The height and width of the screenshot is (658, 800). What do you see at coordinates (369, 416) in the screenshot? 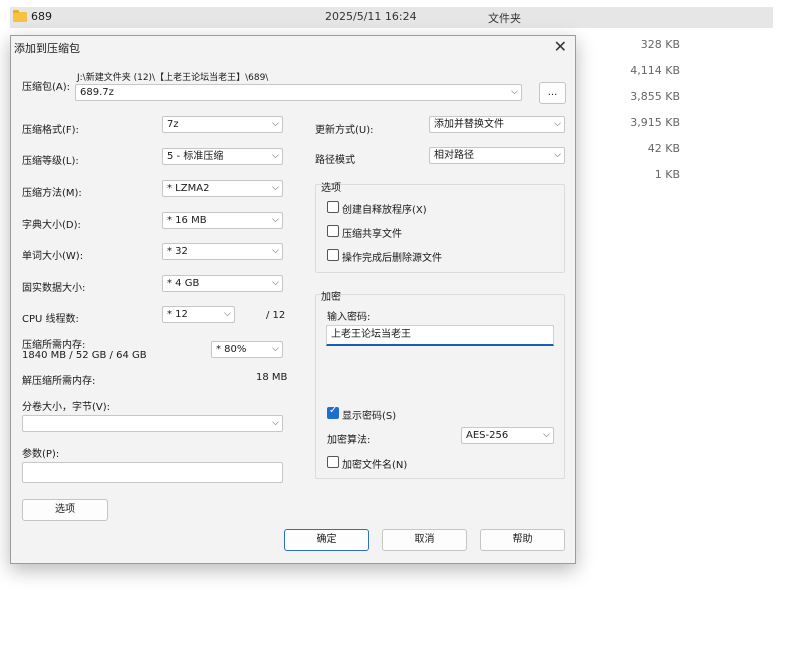
I see `show-password-label: 显示密码(S)` at bounding box center [369, 416].